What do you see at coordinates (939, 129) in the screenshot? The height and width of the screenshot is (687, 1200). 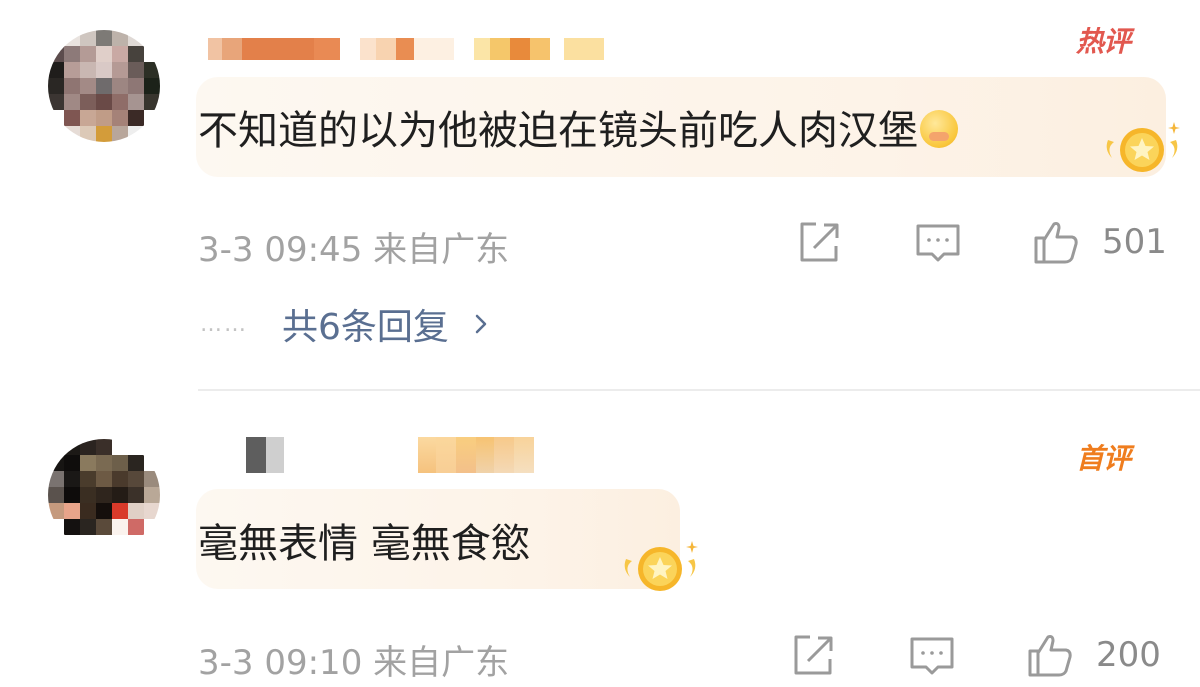 I see `crying-emoji-icon` at bounding box center [939, 129].